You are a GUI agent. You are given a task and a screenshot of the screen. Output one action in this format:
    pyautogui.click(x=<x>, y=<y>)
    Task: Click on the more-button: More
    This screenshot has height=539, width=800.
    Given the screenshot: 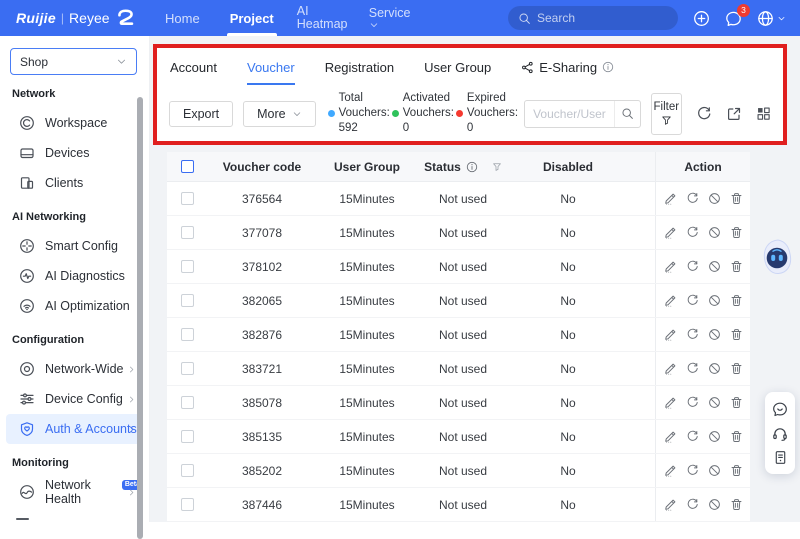 What is the action you would take?
    pyautogui.click(x=279, y=114)
    